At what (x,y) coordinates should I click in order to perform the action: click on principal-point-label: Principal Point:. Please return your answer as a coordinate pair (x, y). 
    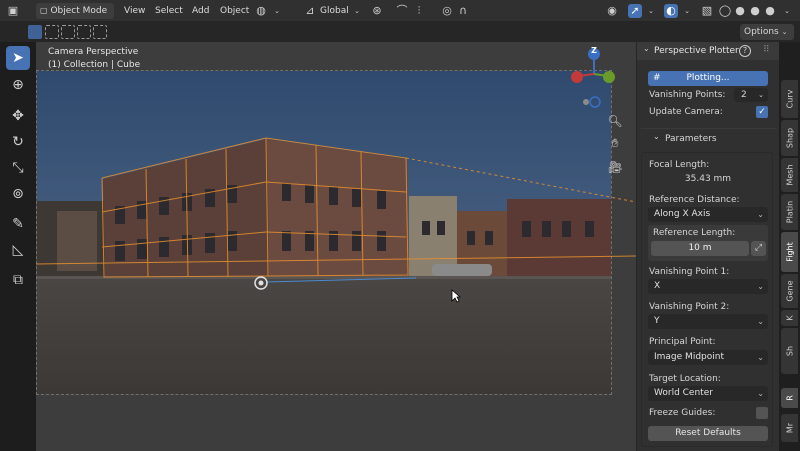
    Looking at the image, I should click on (682, 342).